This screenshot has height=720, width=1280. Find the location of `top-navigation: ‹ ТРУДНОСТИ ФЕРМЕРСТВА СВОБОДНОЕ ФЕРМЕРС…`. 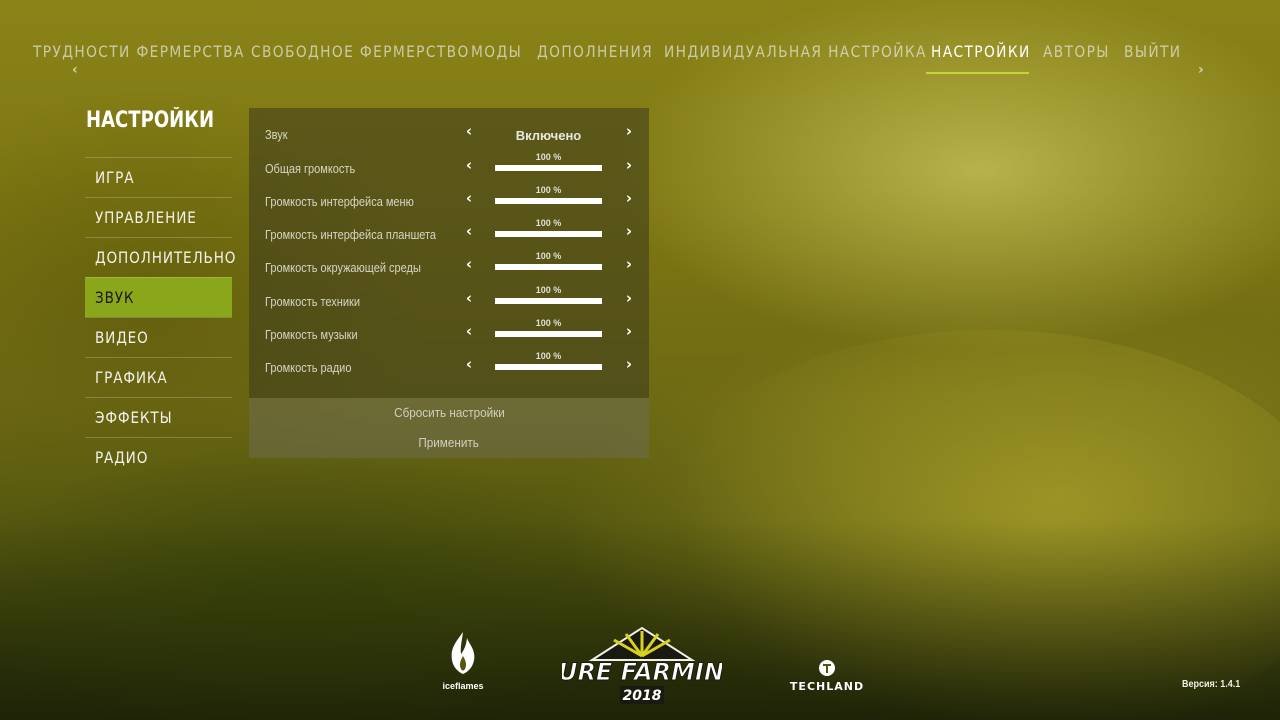

top-navigation: ‹ ТРУДНОСТИ ФЕРМЕРСТВА СВОБОДНОЕ ФЕРМЕРС… is located at coordinates (640, 58).